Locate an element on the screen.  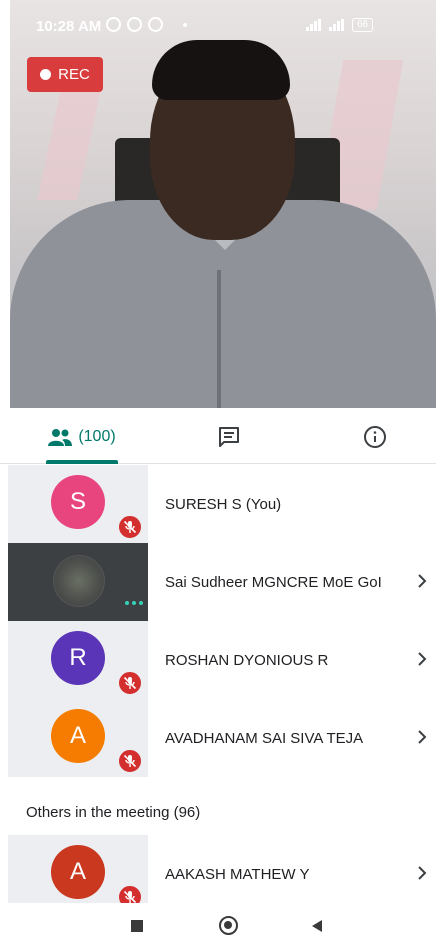
participant-row: Sai Sudheer MGNCRE MoE GoI is located at coordinates (218, 582).